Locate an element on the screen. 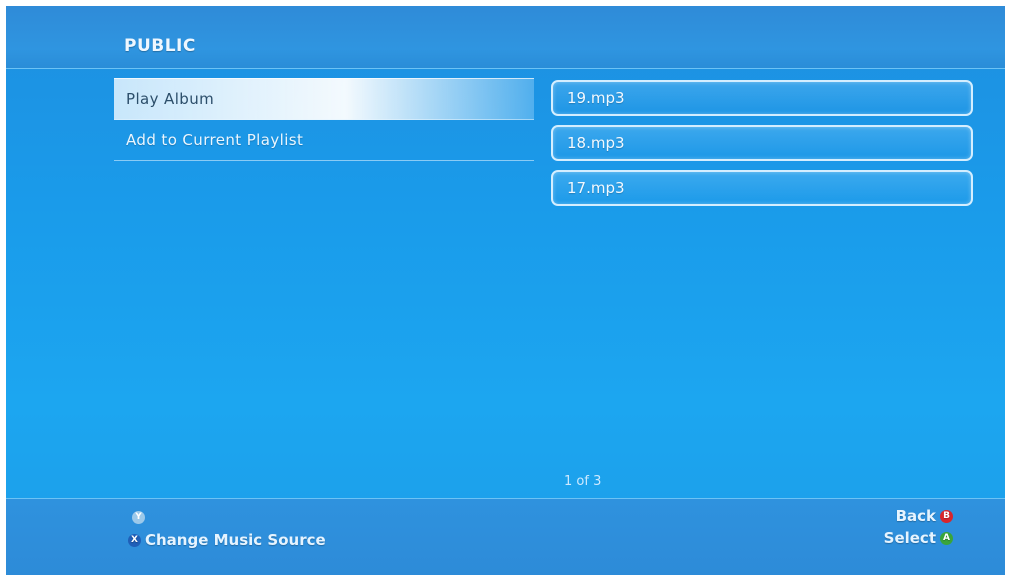  menu-item-add-to-playlist: Add to Current Playlist is located at coordinates (324, 140).